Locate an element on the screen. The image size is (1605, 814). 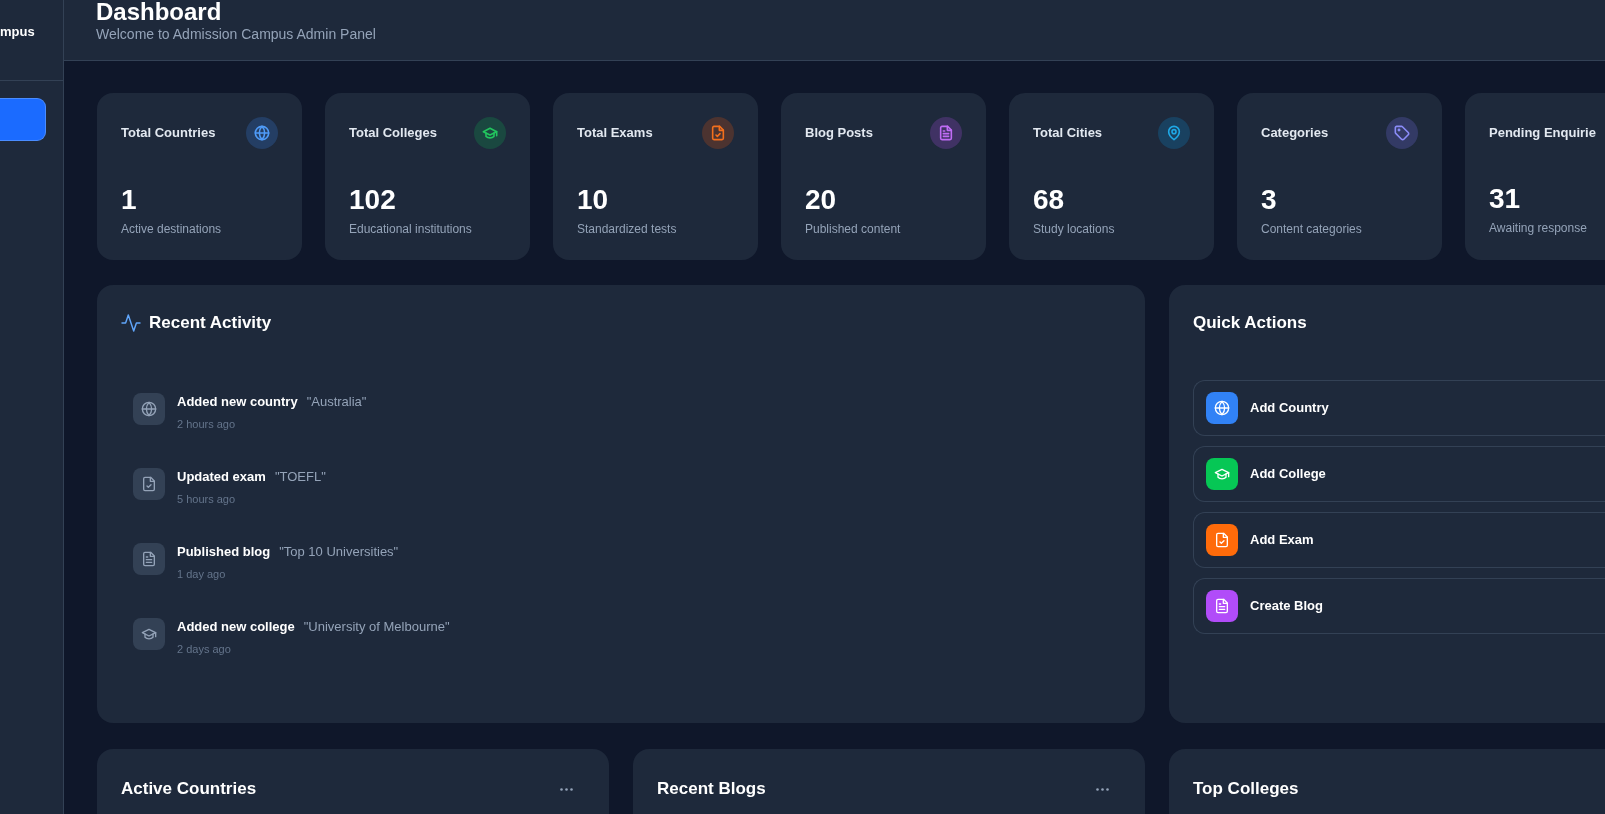
map-pin-icon is located at coordinates (1174, 133).